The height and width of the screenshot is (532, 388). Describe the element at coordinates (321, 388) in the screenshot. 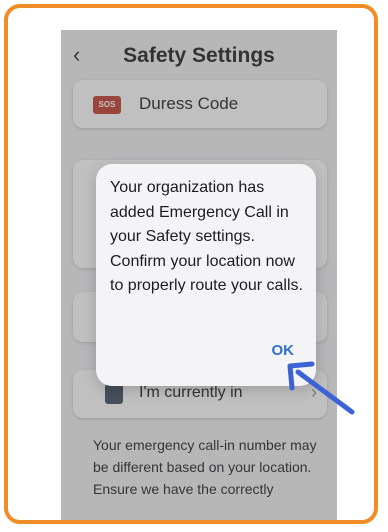

I see `pointer-arrow-icon` at that location.